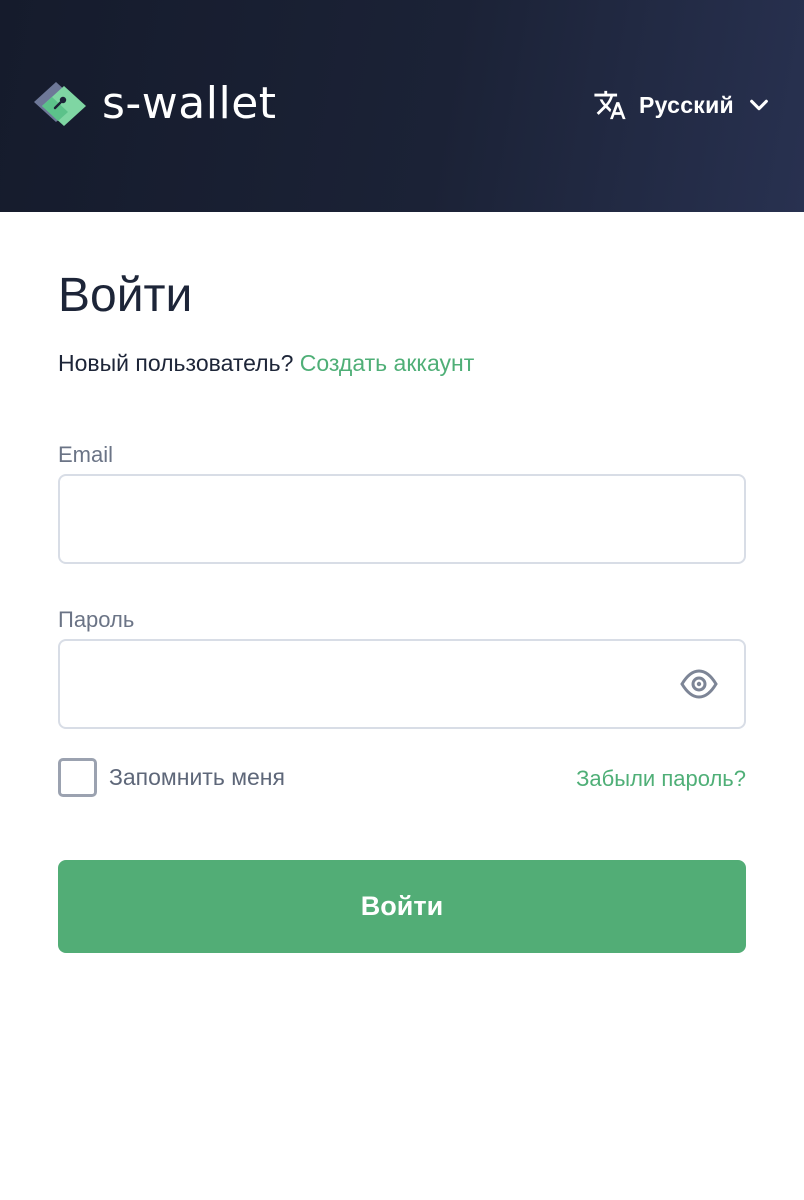 This screenshot has width=804, height=1200. Describe the element at coordinates (402, 906) in the screenshot. I see `login-button: Войти` at that location.